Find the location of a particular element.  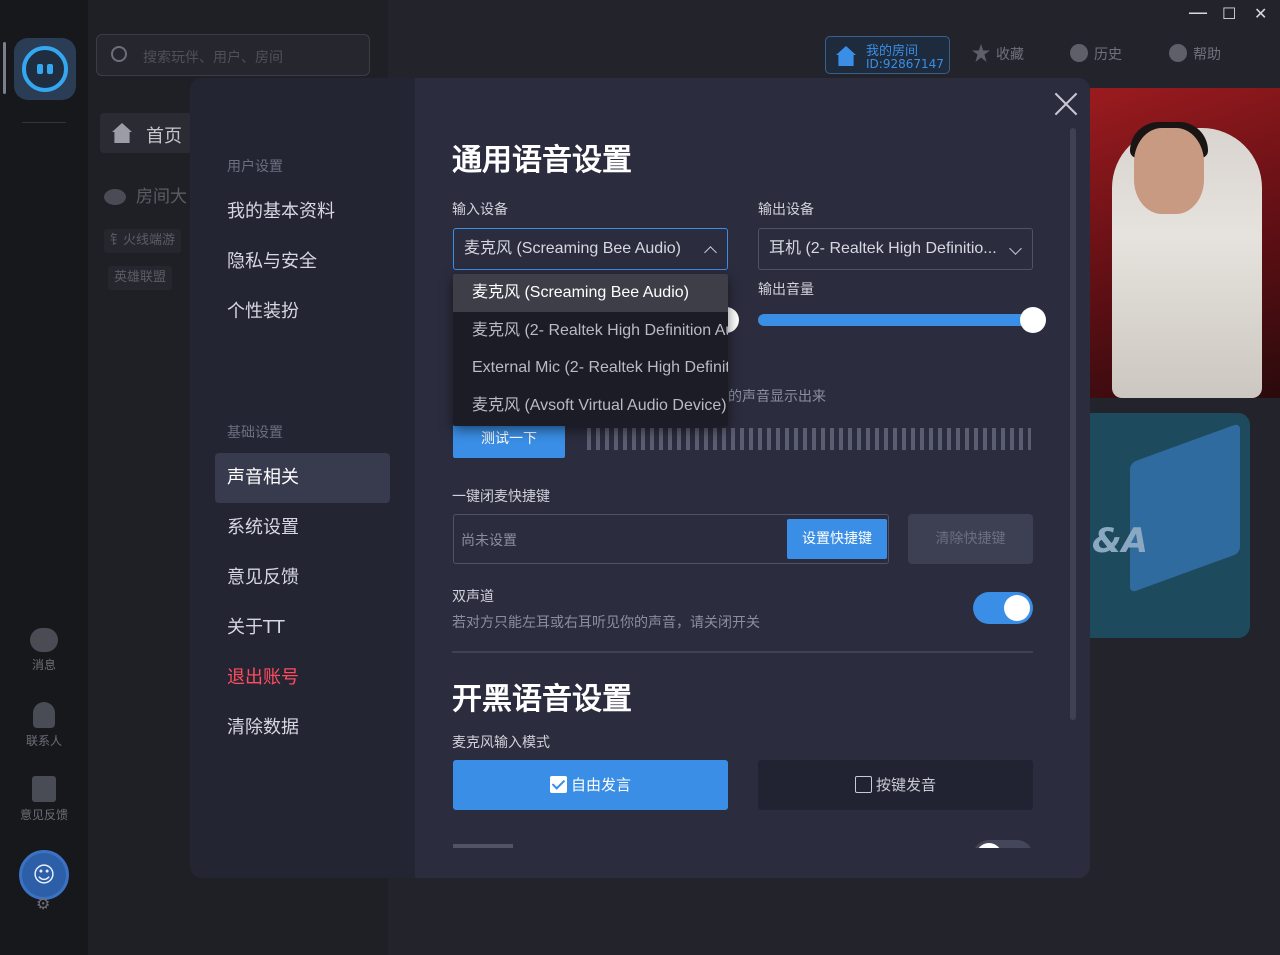

tt-logo is located at coordinates (45, 69).